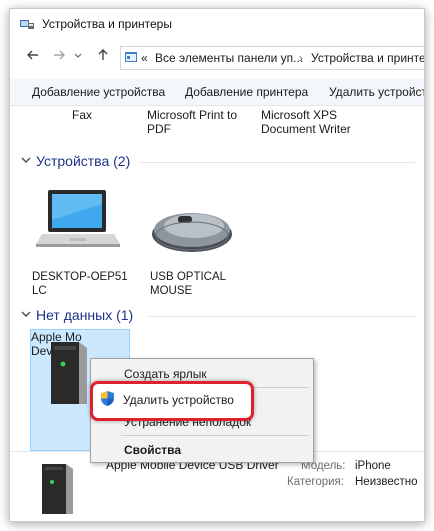 The width and height of the screenshot is (434, 531). I want to click on menu-item-remove-device: Удалить устройство, so click(172, 401).